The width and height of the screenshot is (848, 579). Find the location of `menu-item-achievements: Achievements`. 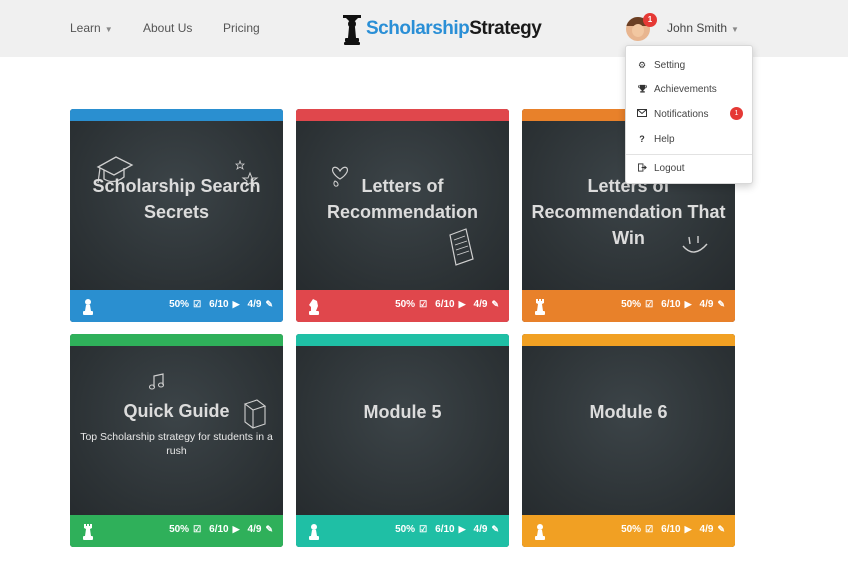

menu-item-achievements: Achievements is located at coordinates (689, 89).